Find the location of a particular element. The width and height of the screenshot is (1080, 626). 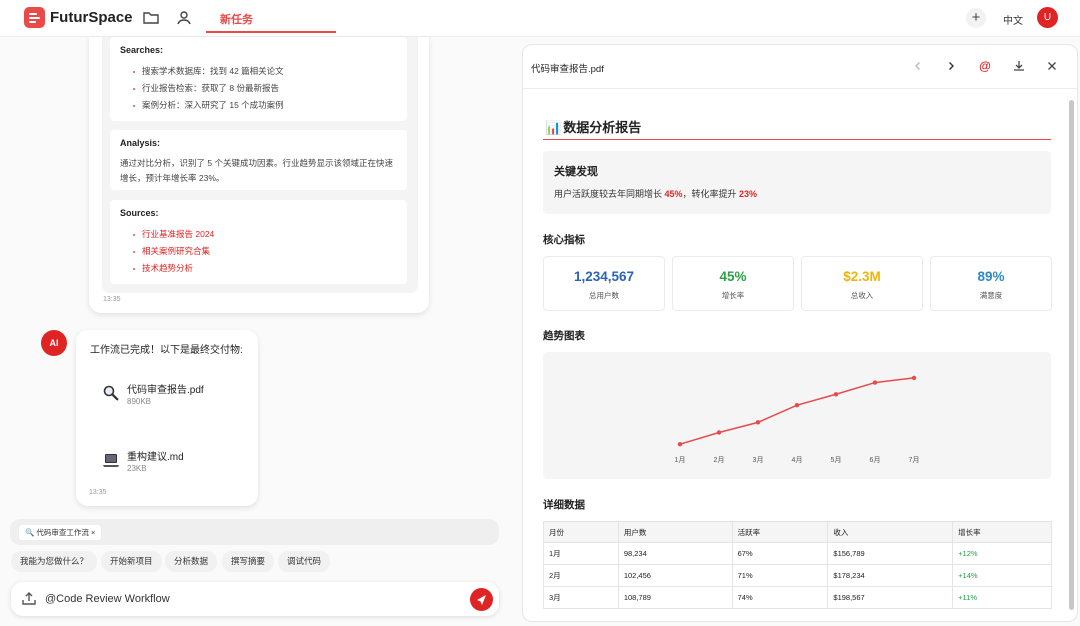

metric-card: $2.3M 总收入 is located at coordinates (862, 283).